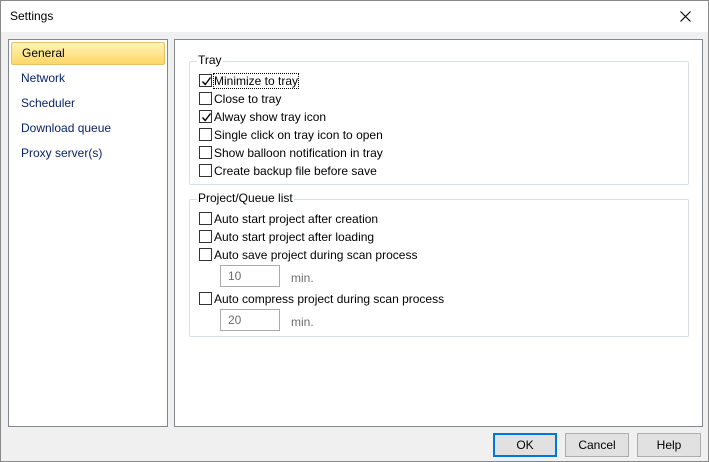  I want to click on cancel-button: Cancel, so click(597, 445).